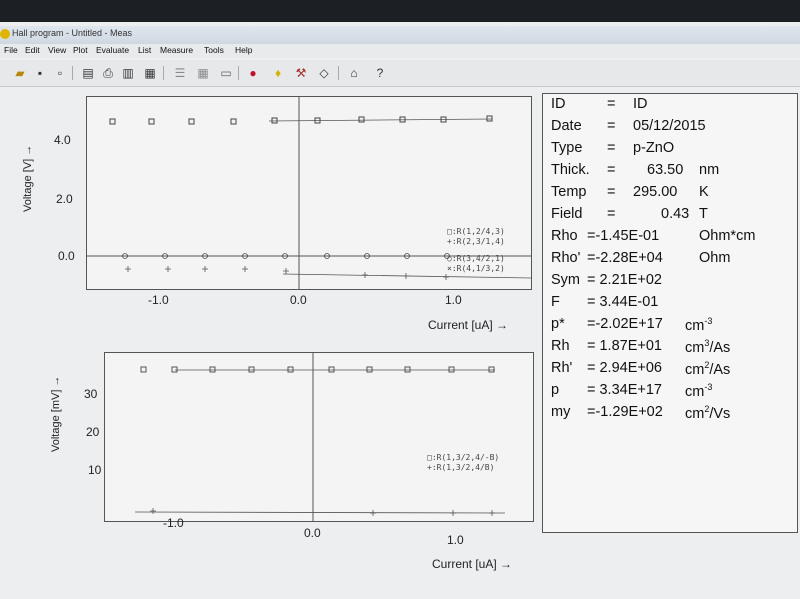 This screenshot has height=599, width=800. What do you see at coordinates (108, 73) in the screenshot?
I see `print-icon: ⎙` at bounding box center [108, 73].